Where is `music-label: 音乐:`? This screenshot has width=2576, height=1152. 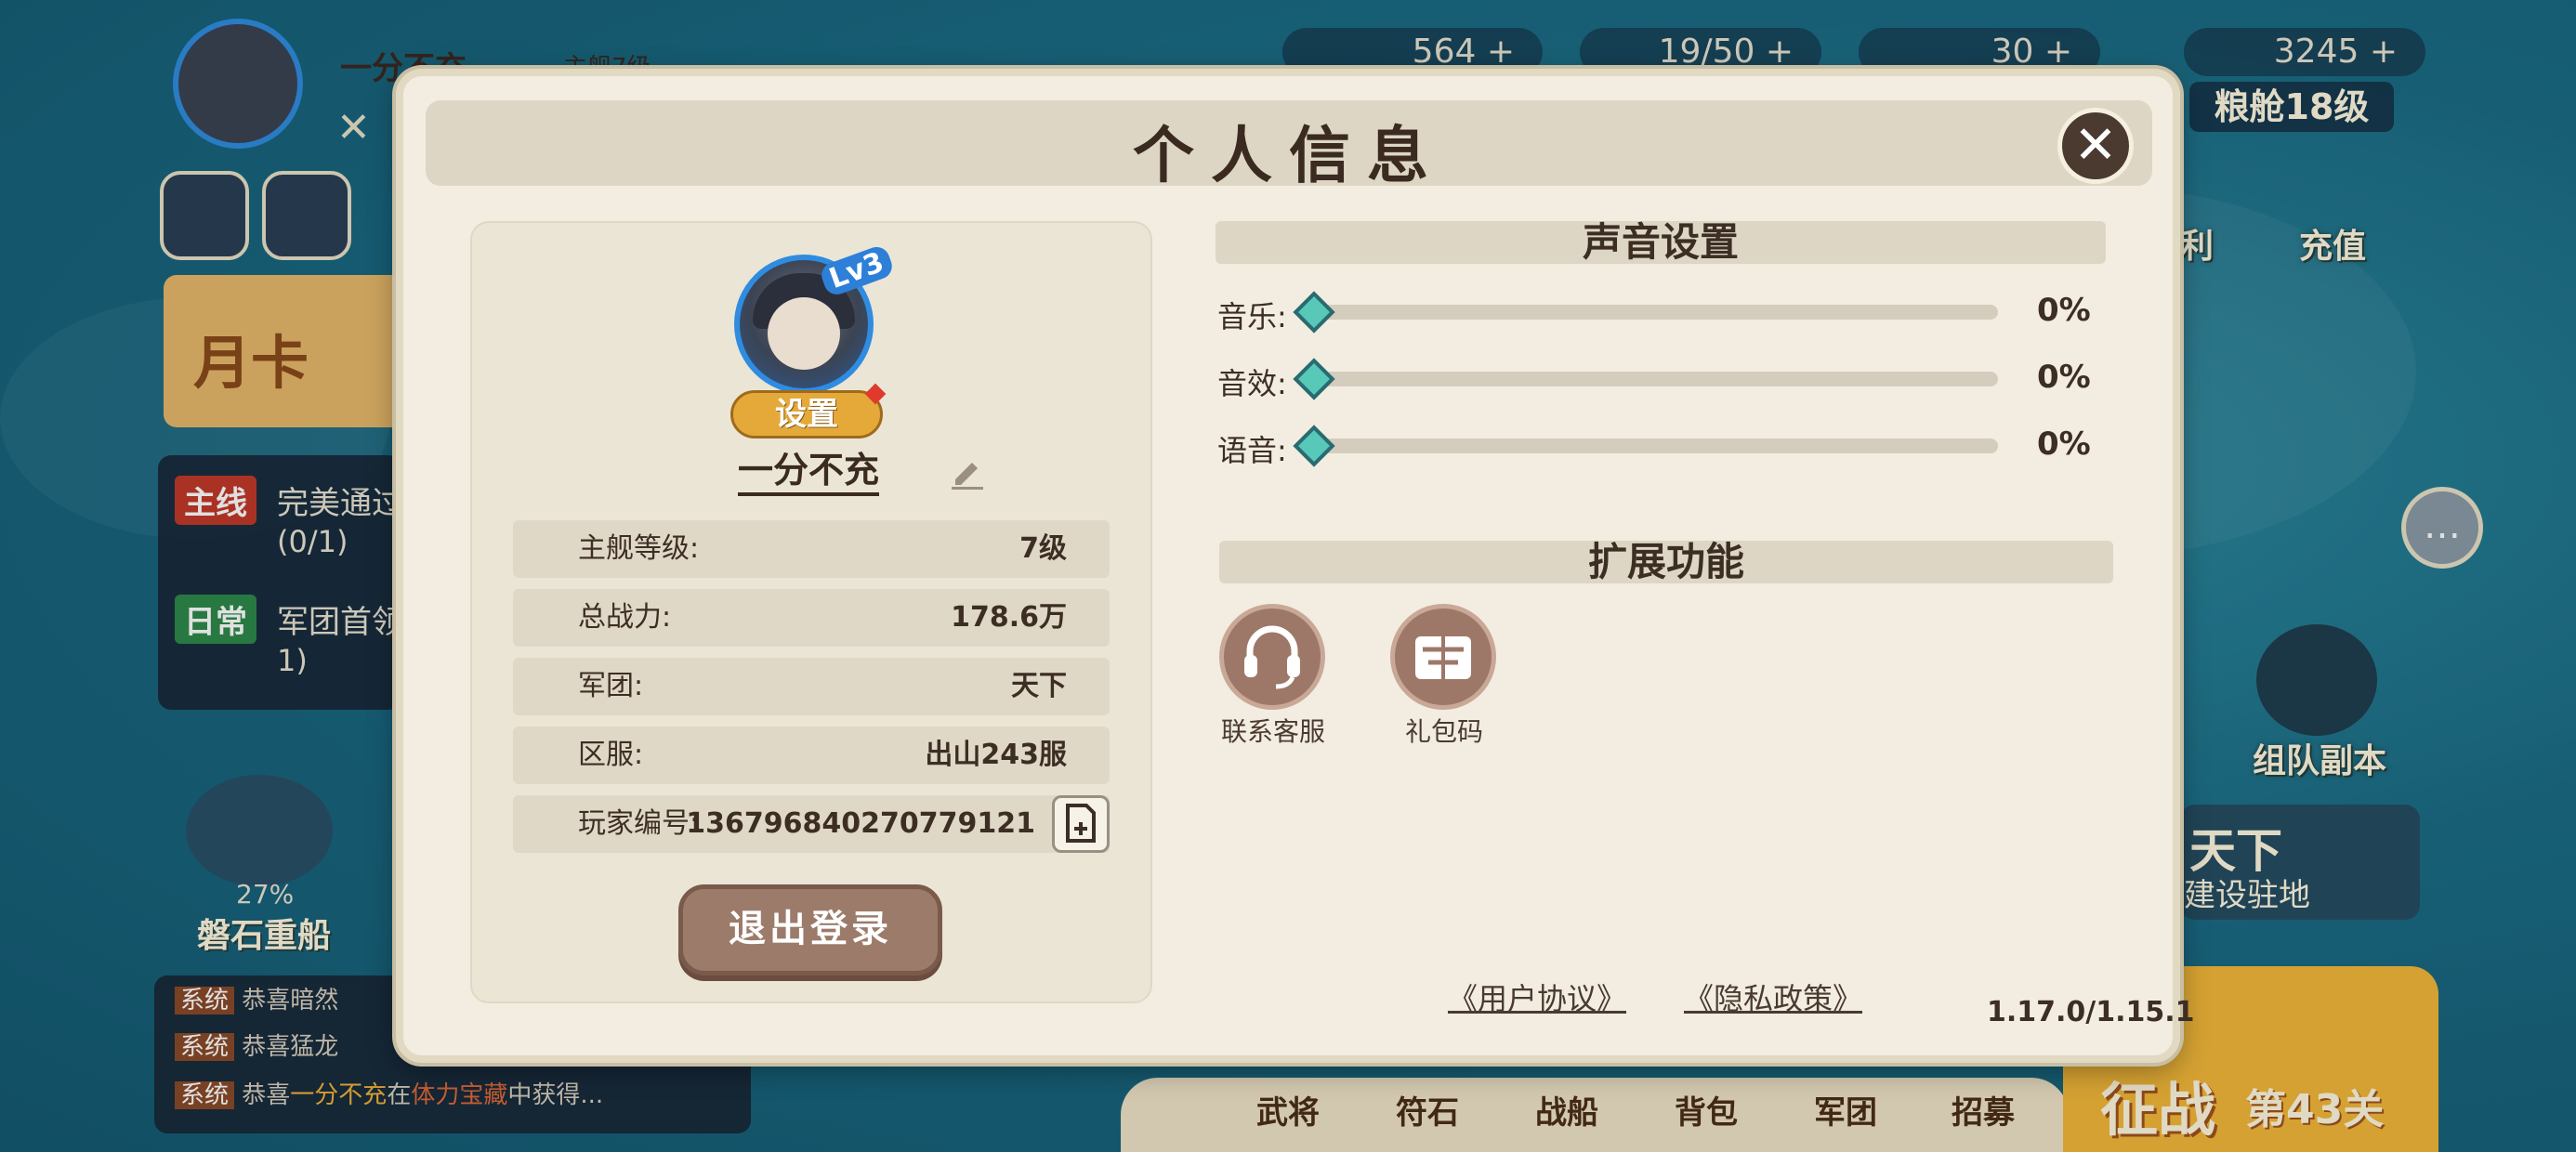 music-label: 音乐: is located at coordinates (1252, 316).